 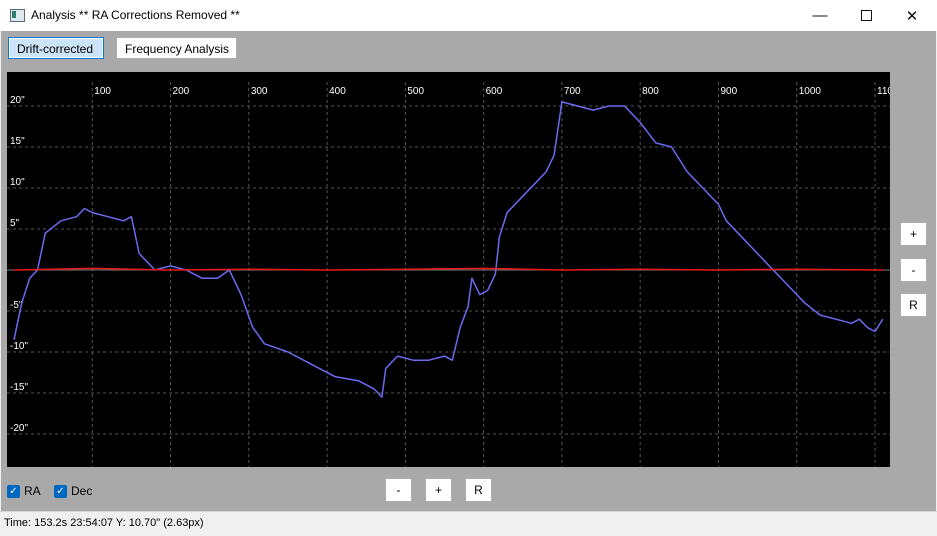 I want to click on close-button: ✕, so click(x=912, y=15).